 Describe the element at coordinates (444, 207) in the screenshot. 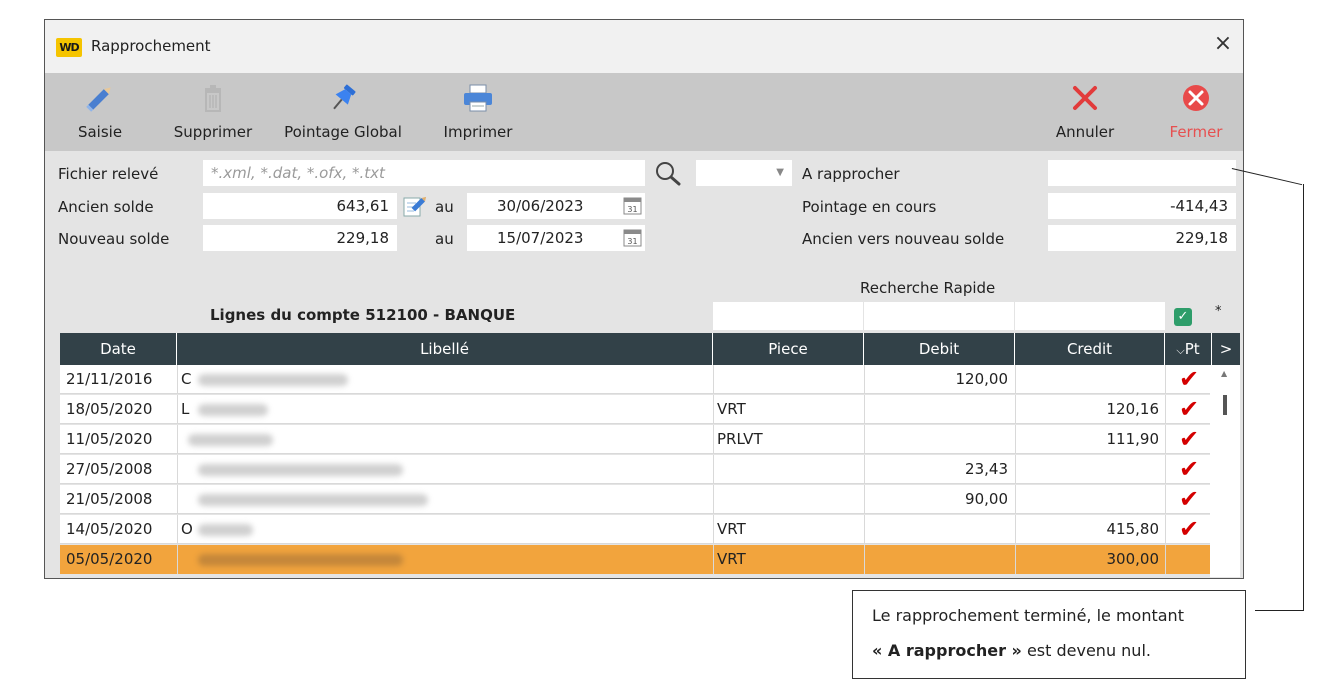

I see `ancien-au-label: au` at that location.